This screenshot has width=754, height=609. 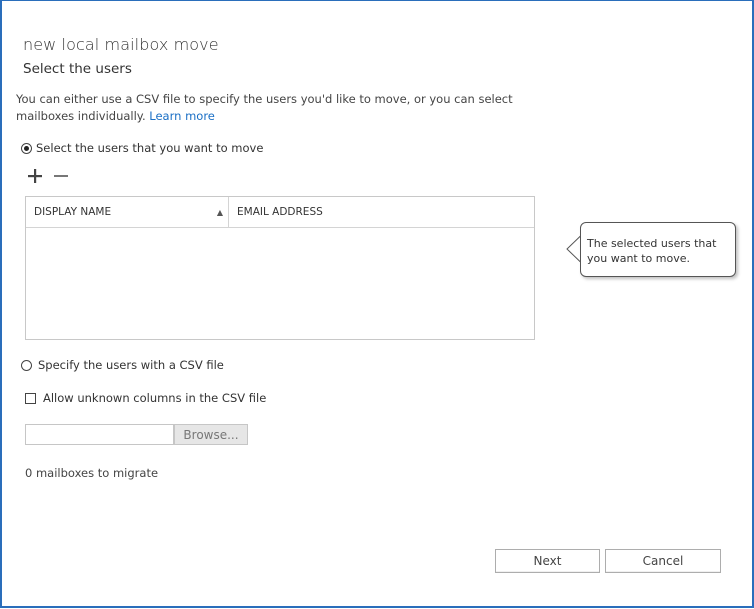 What do you see at coordinates (61, 176) in the screenshot?
I see `minus-icon` at bounding box center [61, 176].